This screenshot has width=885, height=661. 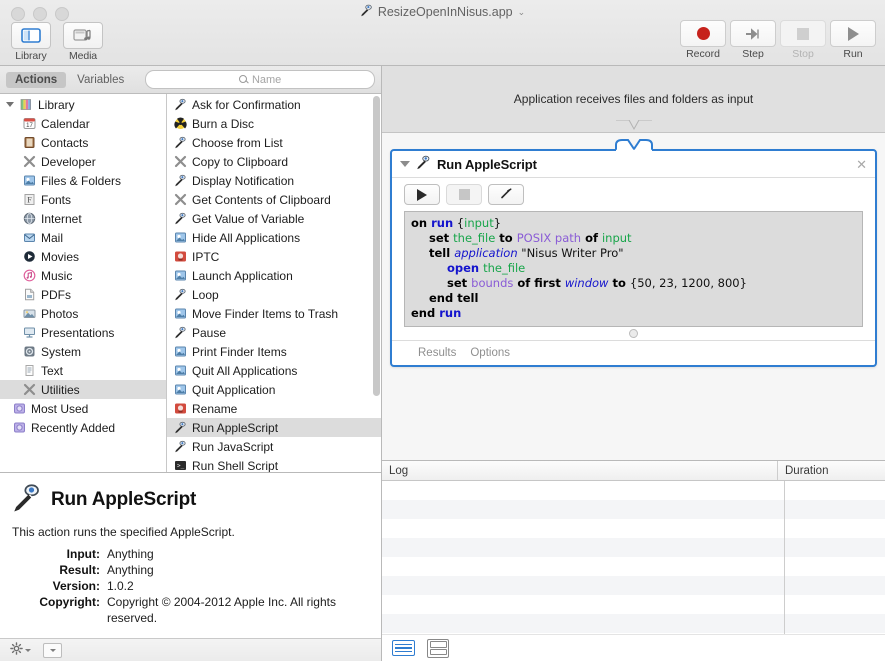 What do you see at coordinates (83, 332) in the screenshot?
I see `tree-item-presentations: Presentations` at bounding box center [83, 332].